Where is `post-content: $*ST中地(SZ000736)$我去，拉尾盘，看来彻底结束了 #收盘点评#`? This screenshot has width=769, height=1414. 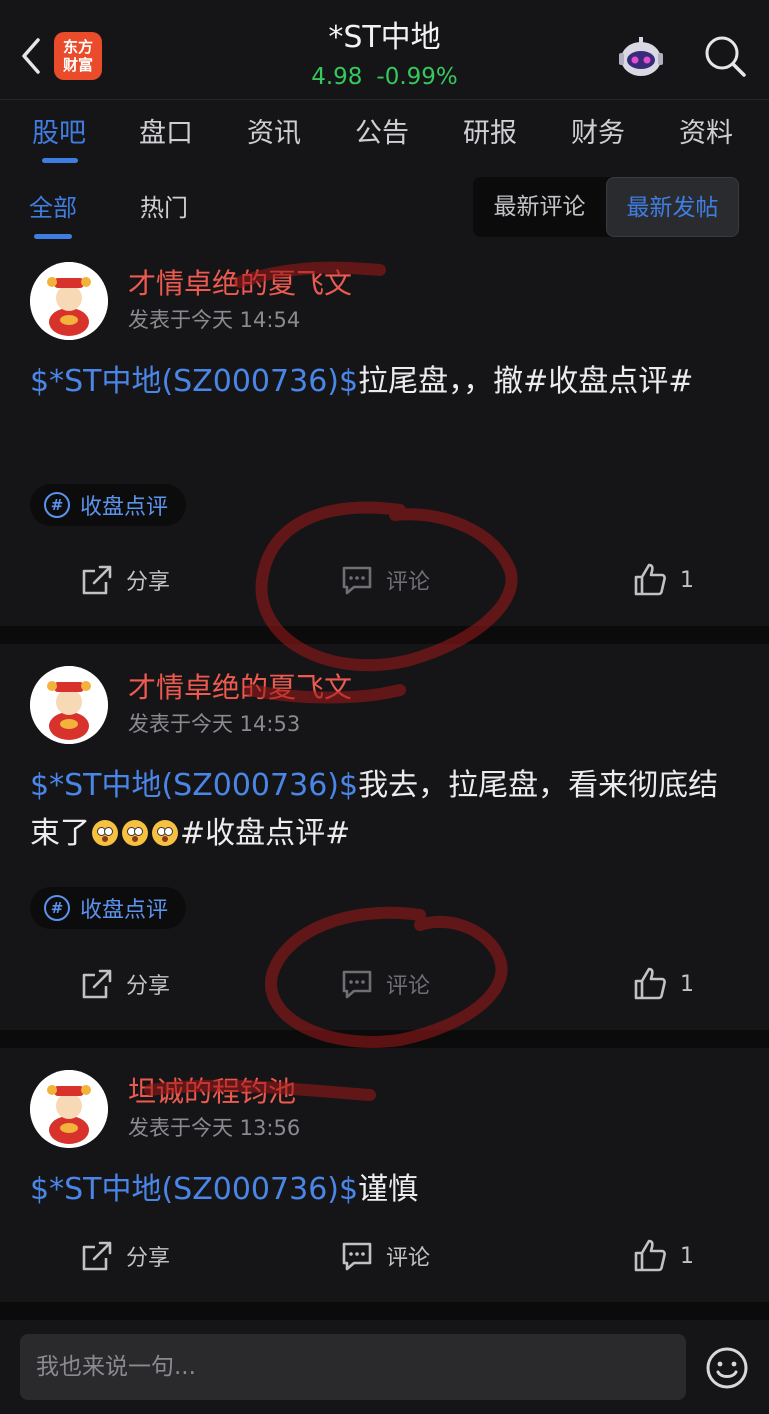 post-content: $*ST中地(SZ000736)$我去，拉尾盘，看来彻底结束了 #收盘点评# is located at coordinates (386, 810).